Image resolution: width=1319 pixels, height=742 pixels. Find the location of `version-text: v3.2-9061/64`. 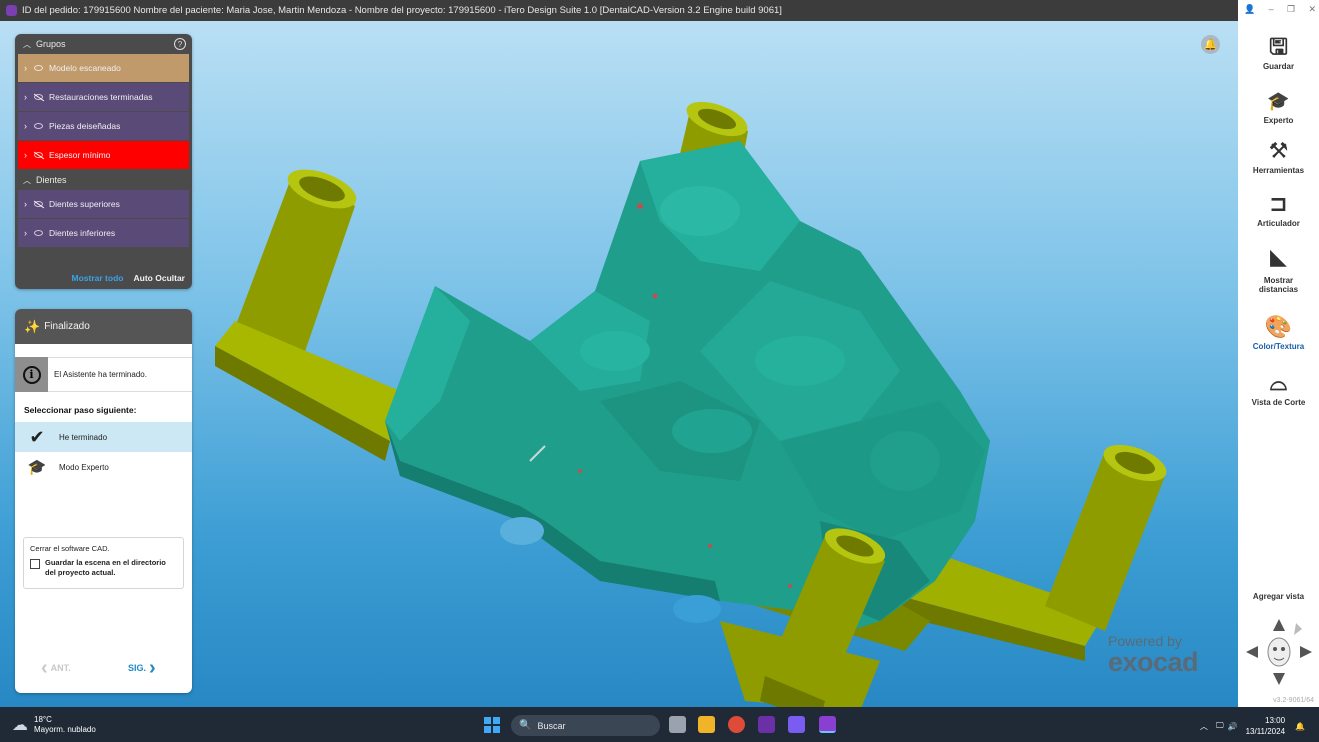

version-text: v3.2-9061/64 is located at coordinates (1293, 700).